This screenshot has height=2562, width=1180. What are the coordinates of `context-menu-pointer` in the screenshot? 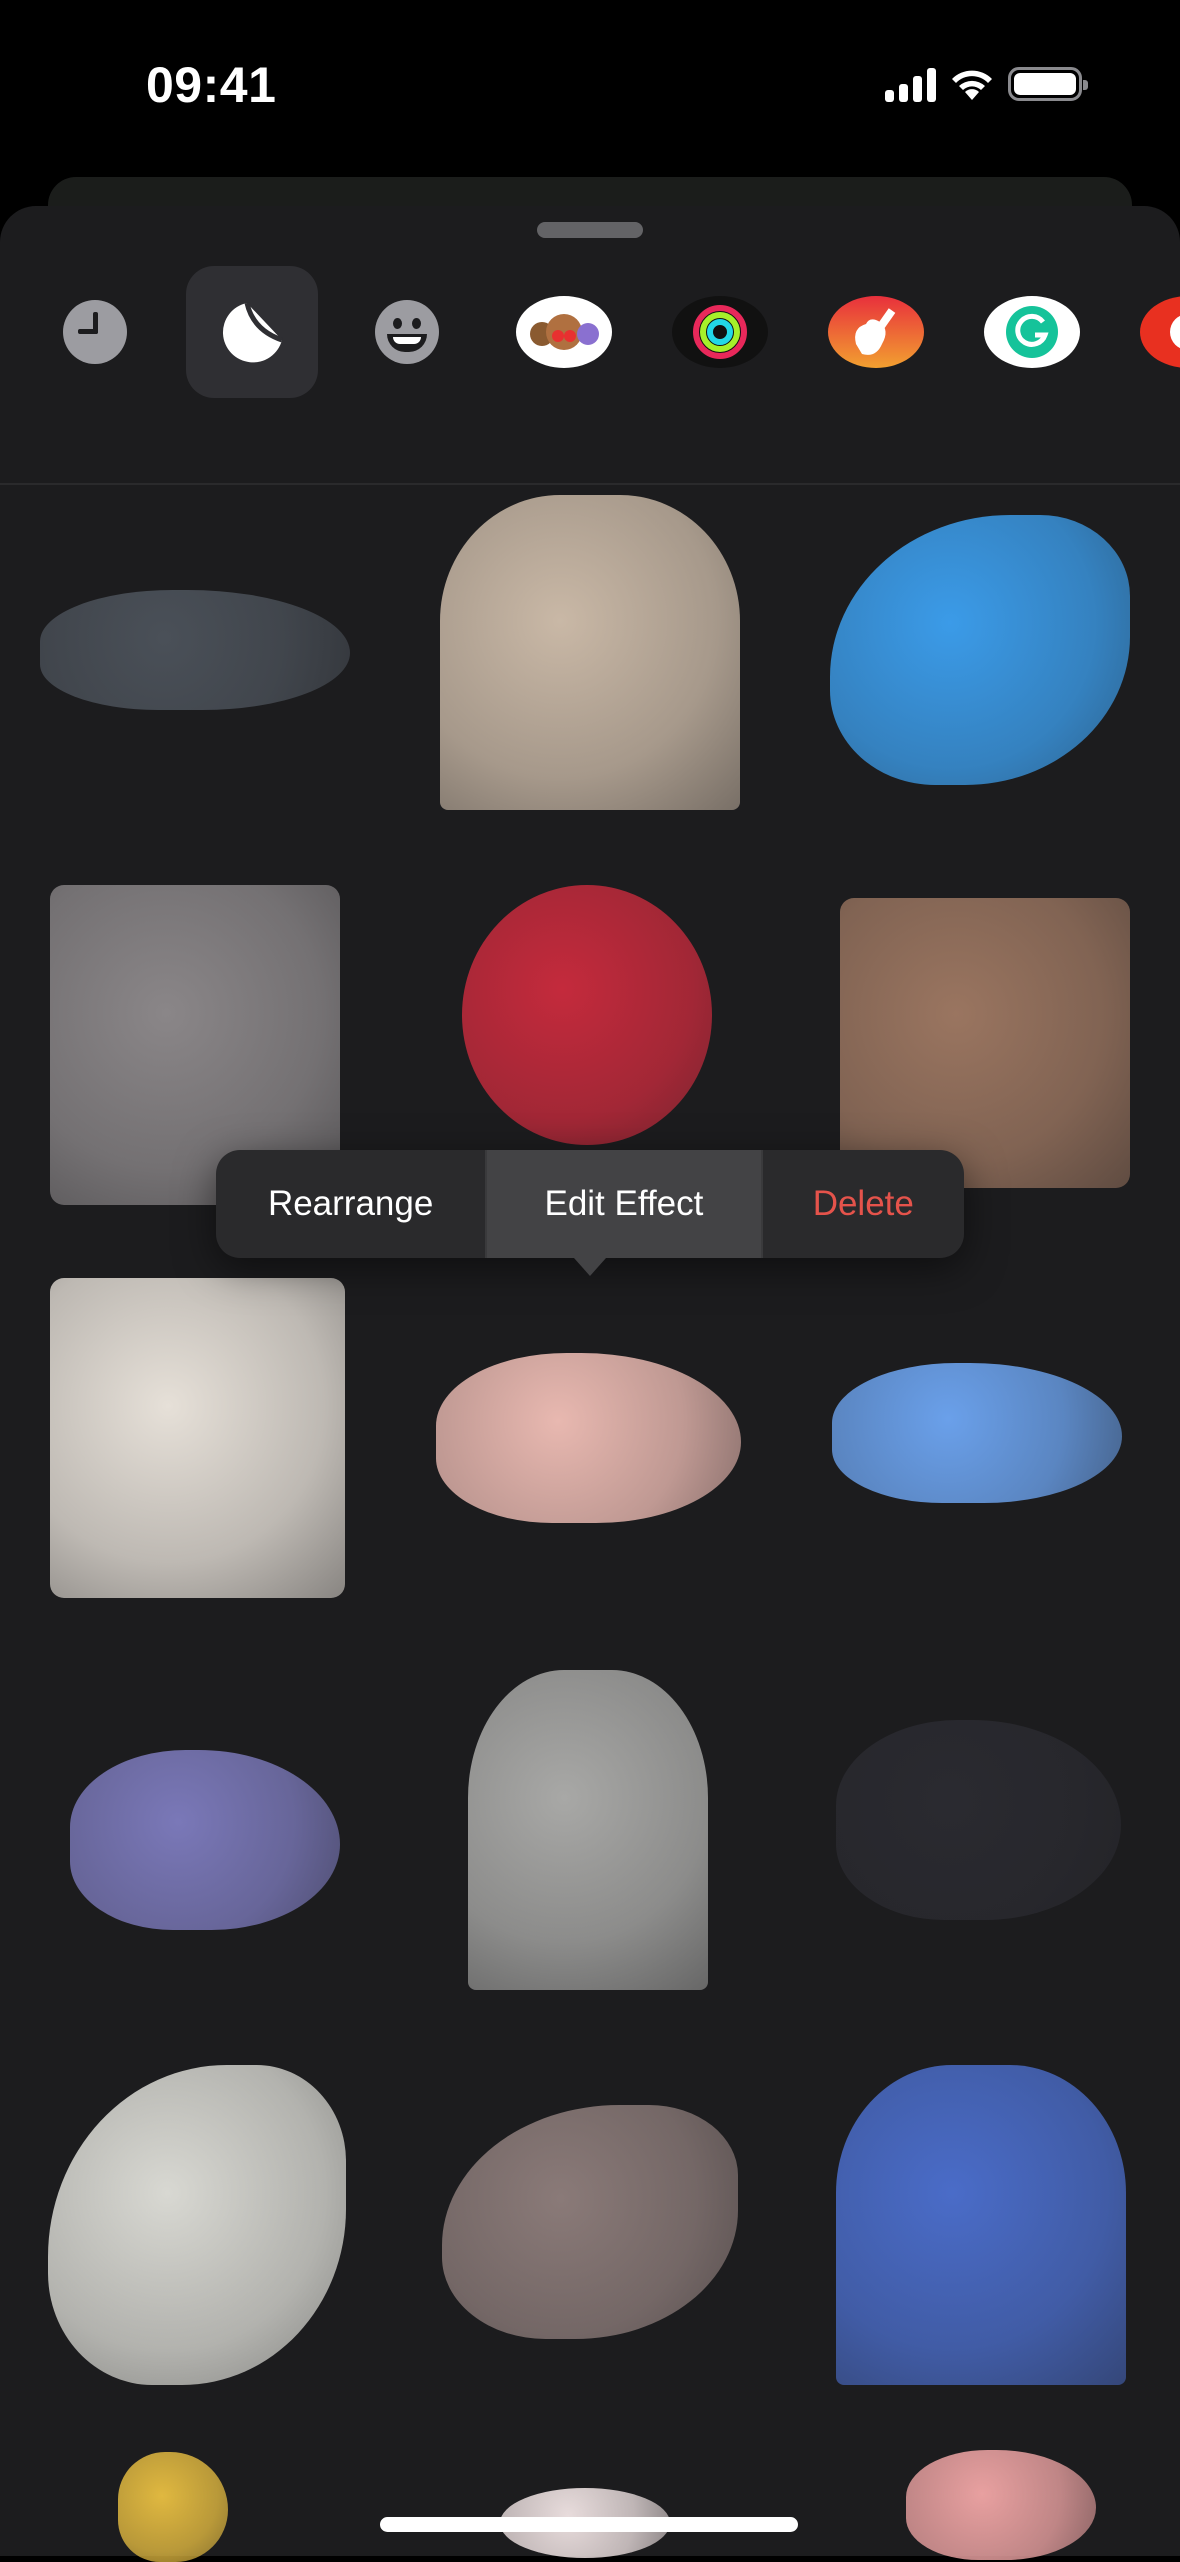 It's located at (590, 1267).